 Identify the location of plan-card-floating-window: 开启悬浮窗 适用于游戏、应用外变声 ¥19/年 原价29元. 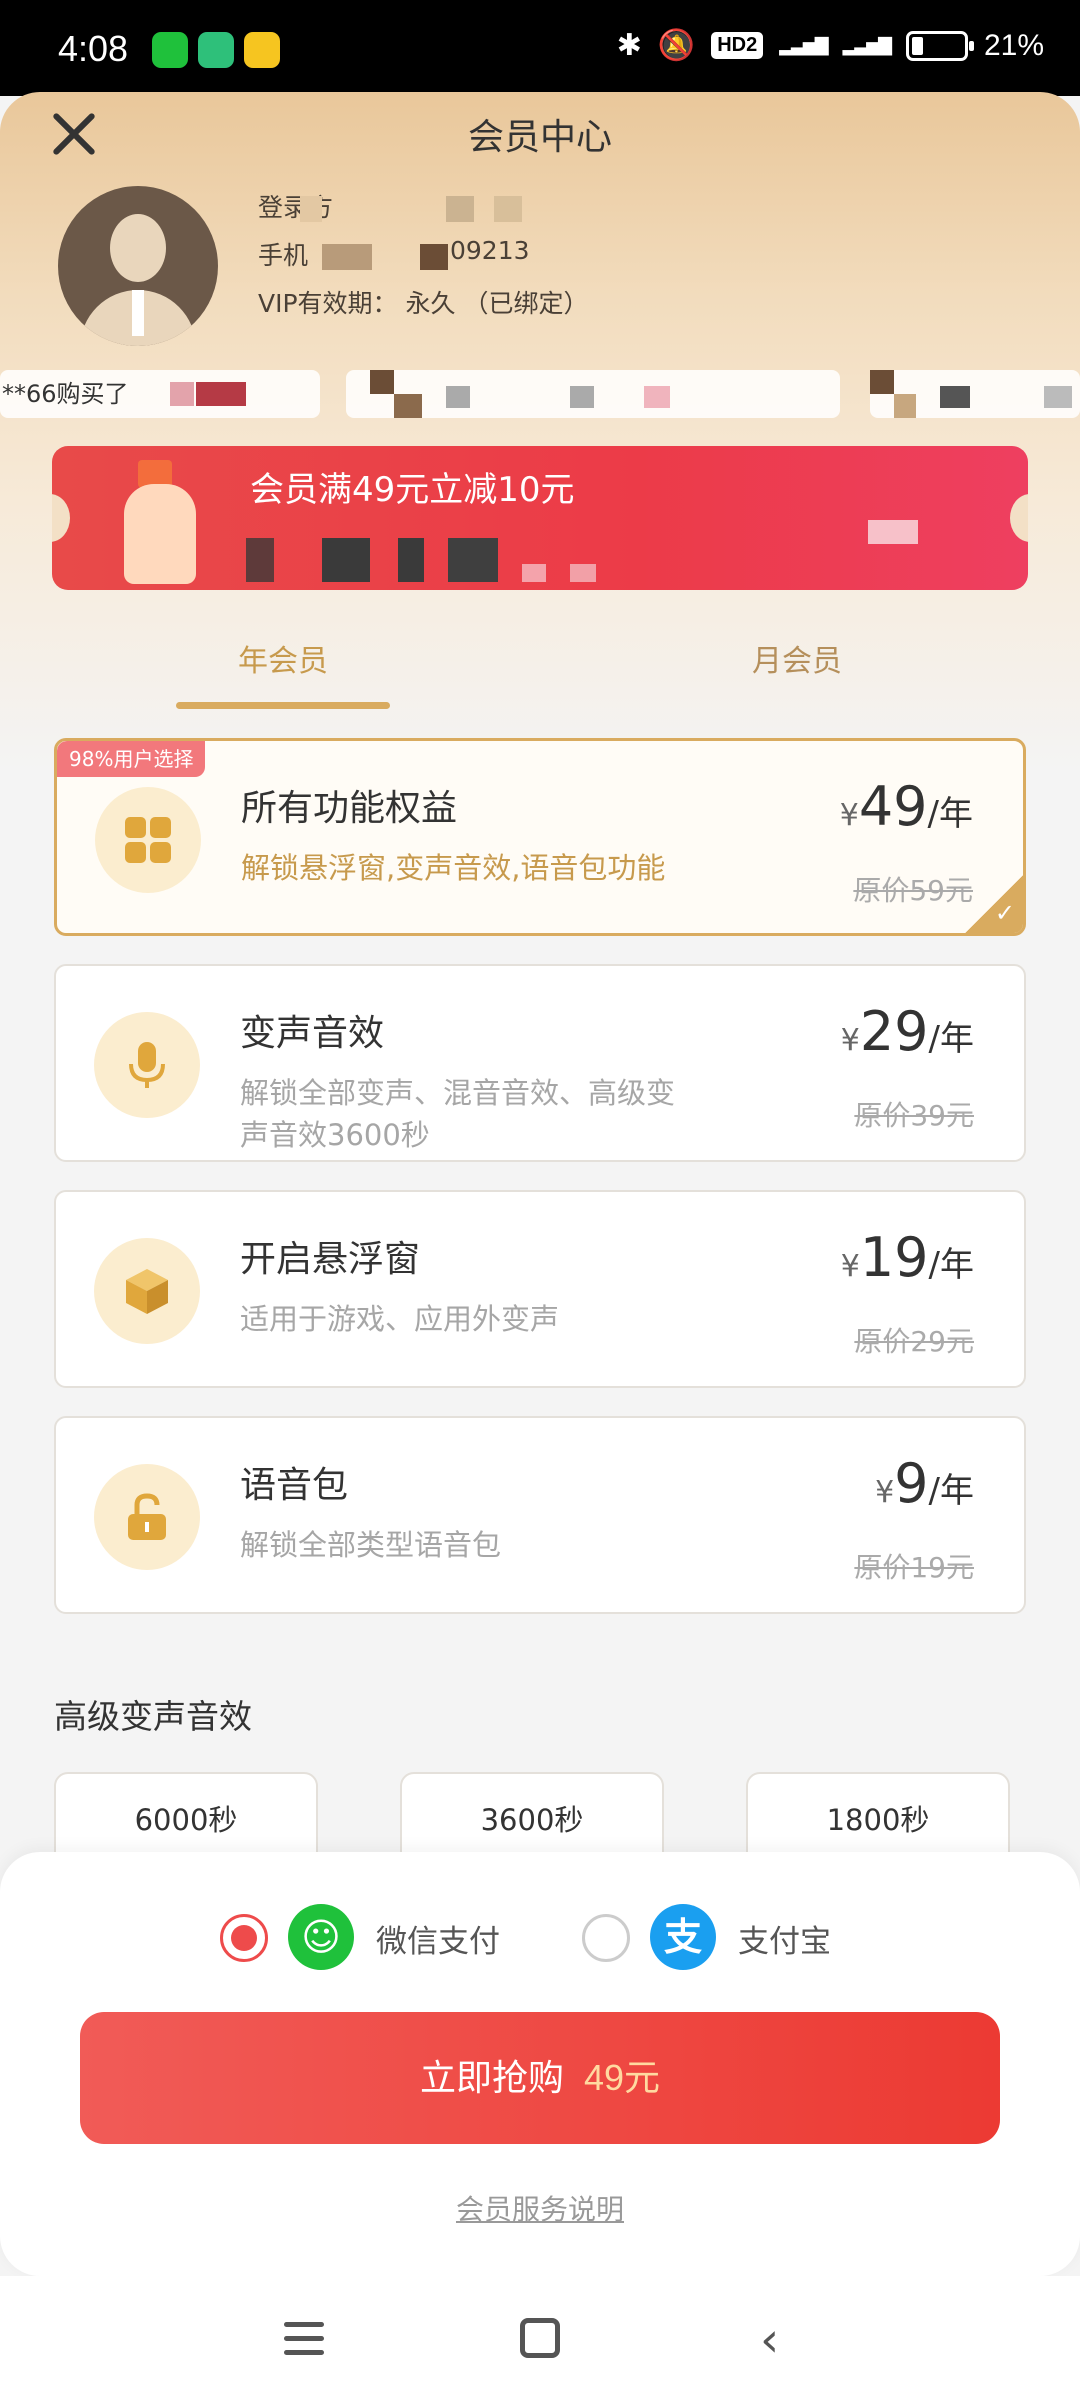
(540, 1289).